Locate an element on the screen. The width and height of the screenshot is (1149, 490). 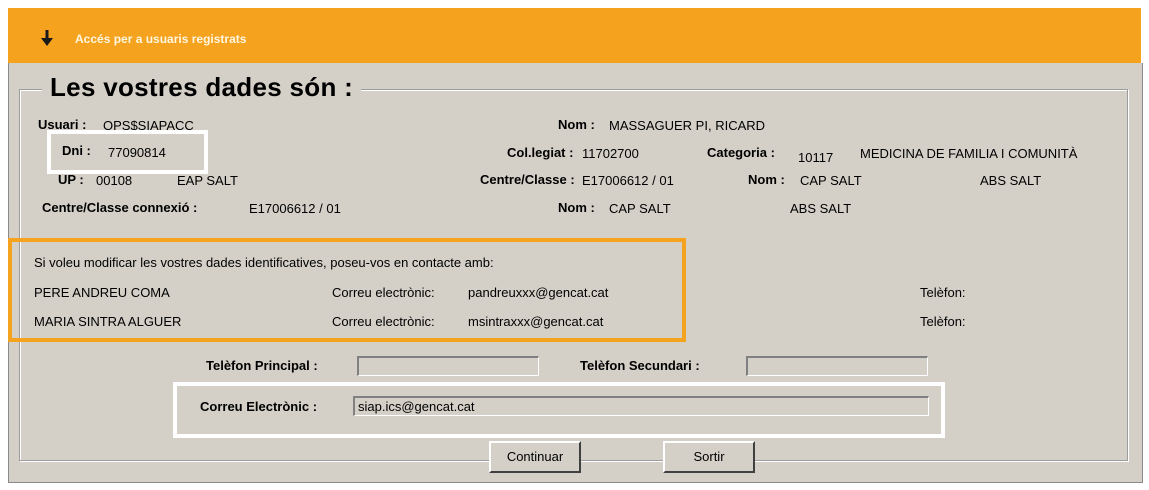
col-legiat-value: 11702700 is located at coordinates (610, 153).